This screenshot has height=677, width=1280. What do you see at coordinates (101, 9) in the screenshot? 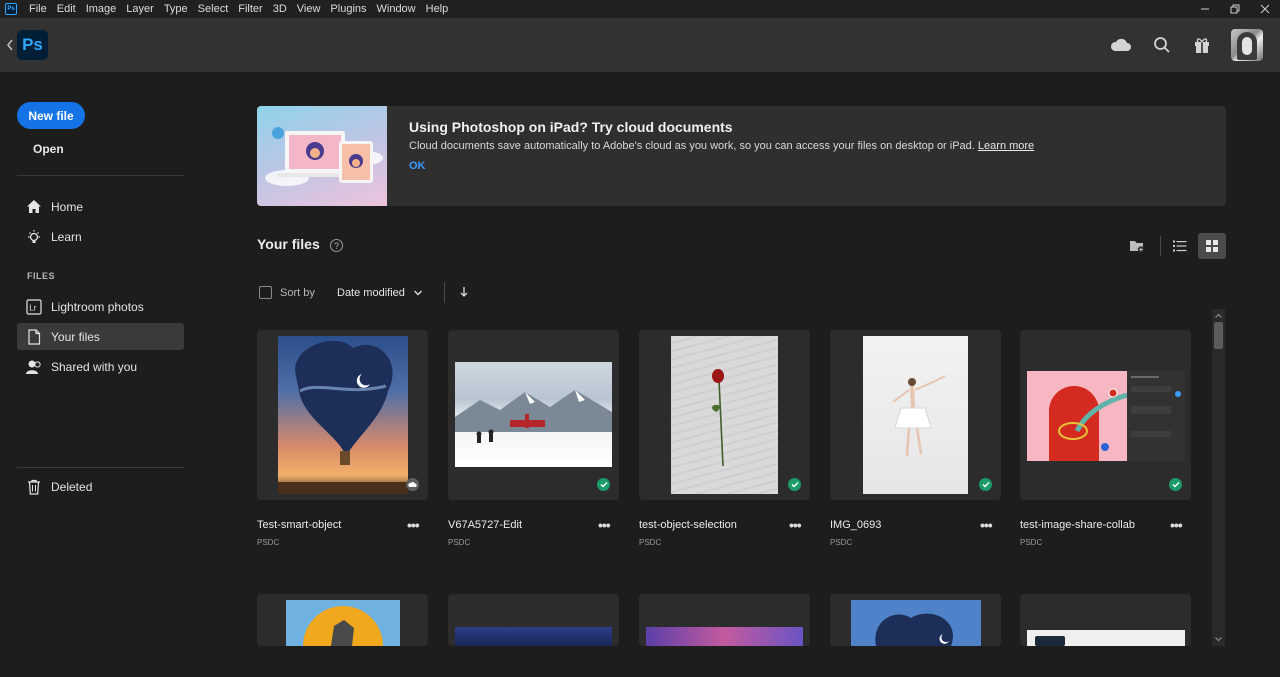
I see `menu-image: Image` at bounding box center [101, 9].